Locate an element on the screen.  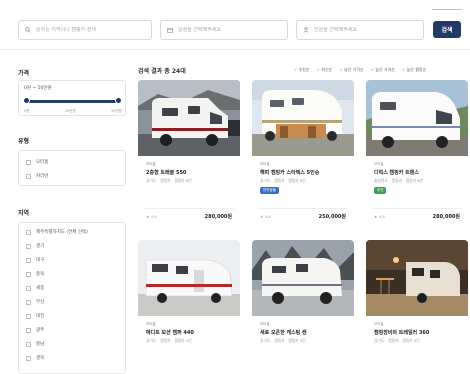
listing-card: 모터홈 에디트 모션 캠퍼 440 경기도 · 캠핑카 · 캠핑카 4인 is located at coordinates (189, 307).